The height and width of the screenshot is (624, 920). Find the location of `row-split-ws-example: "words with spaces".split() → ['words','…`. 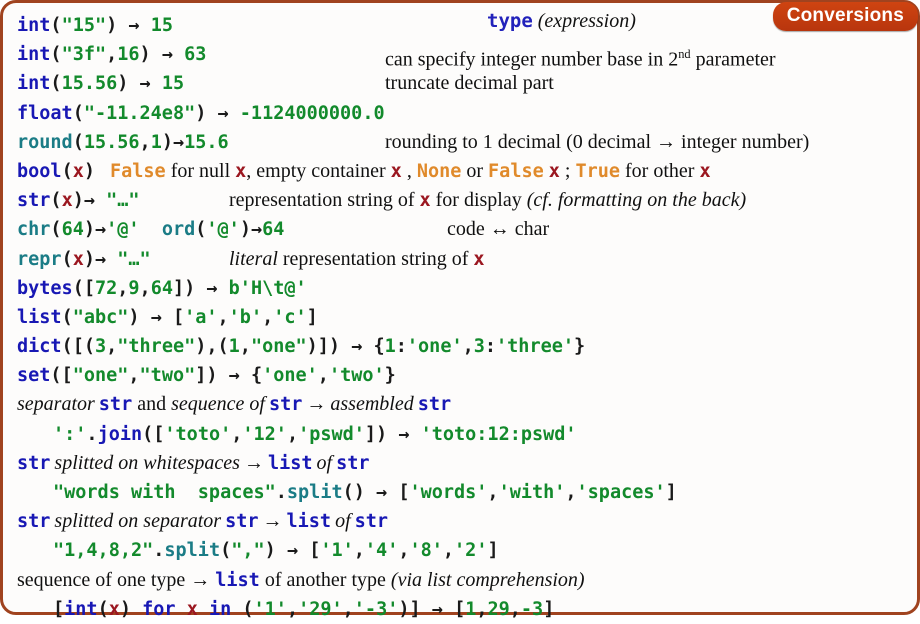

row-split-ws-example: "words with spaces".split() → ['words','… is located at coordinates (462, 492).